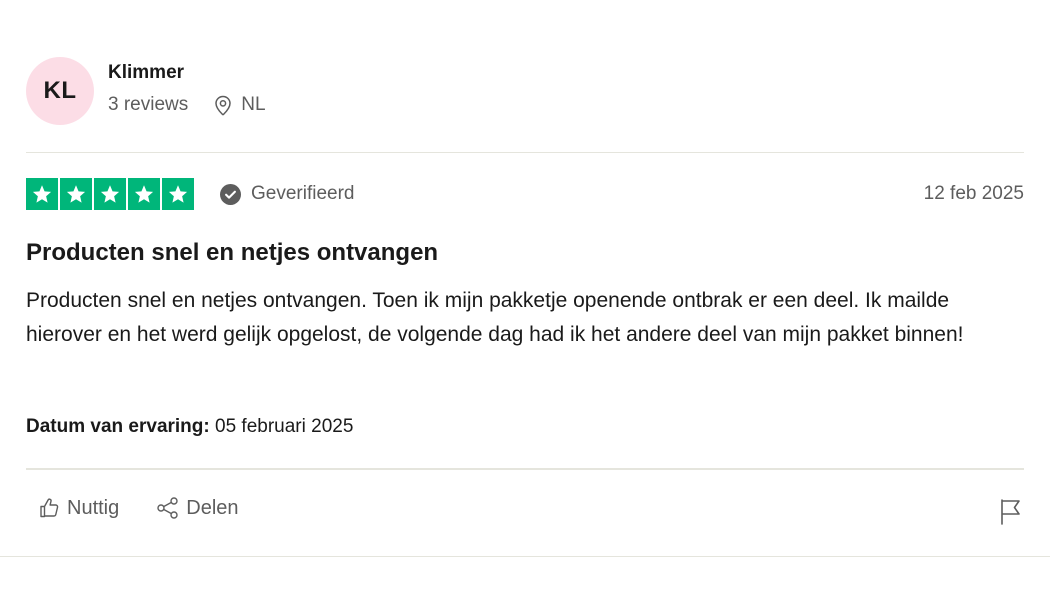 This screenshot has height=600, width=1050. Describe the element at coordinates (187, 89) in the screenshot. I see `reviewer-info: Klimmer 3 reviews NL` at that location.